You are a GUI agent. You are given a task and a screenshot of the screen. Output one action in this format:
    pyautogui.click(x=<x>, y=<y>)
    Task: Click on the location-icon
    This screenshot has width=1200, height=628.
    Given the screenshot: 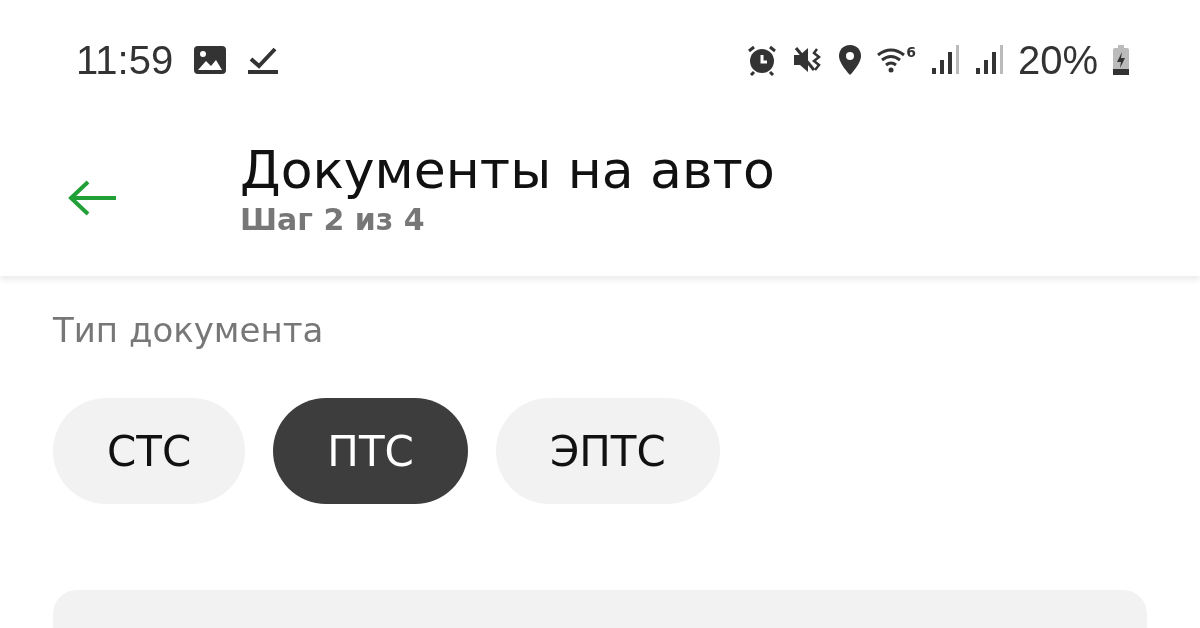 What is the action you would take?
    pyautogui.click(x=850, y=60)
    